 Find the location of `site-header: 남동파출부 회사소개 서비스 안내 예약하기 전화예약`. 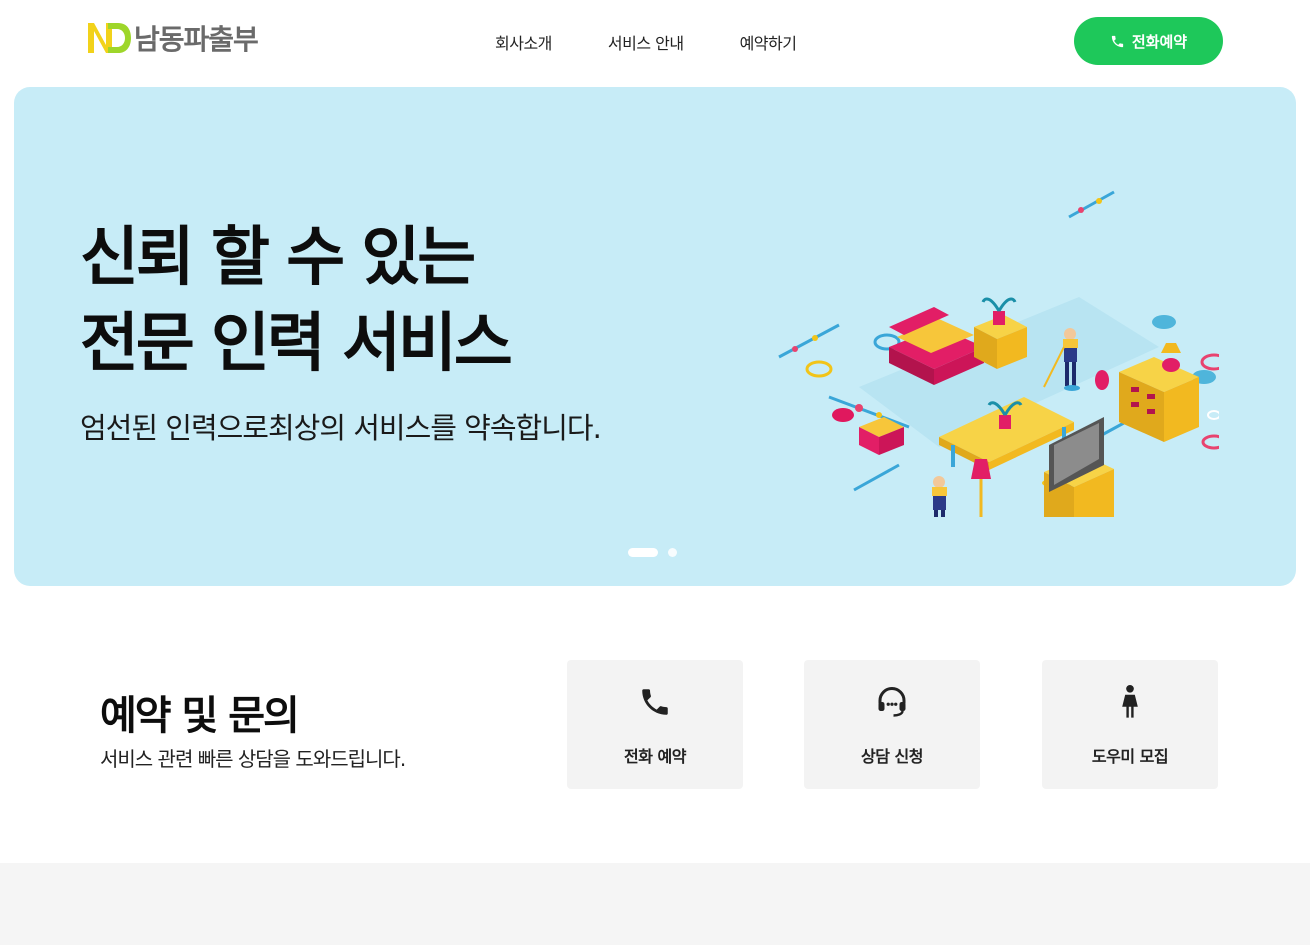

site-header: 남동파출부 회사소개 서비스 안내 예약하기 전화예약 is located at coordinates (655, 42).